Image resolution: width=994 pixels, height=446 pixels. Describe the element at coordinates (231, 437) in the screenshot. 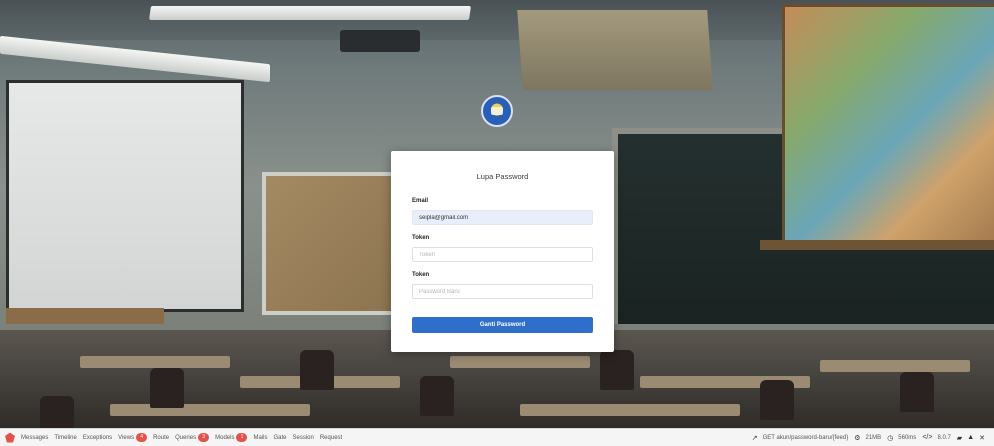

I see `debugbar-tab-models: Models 1` at that location.